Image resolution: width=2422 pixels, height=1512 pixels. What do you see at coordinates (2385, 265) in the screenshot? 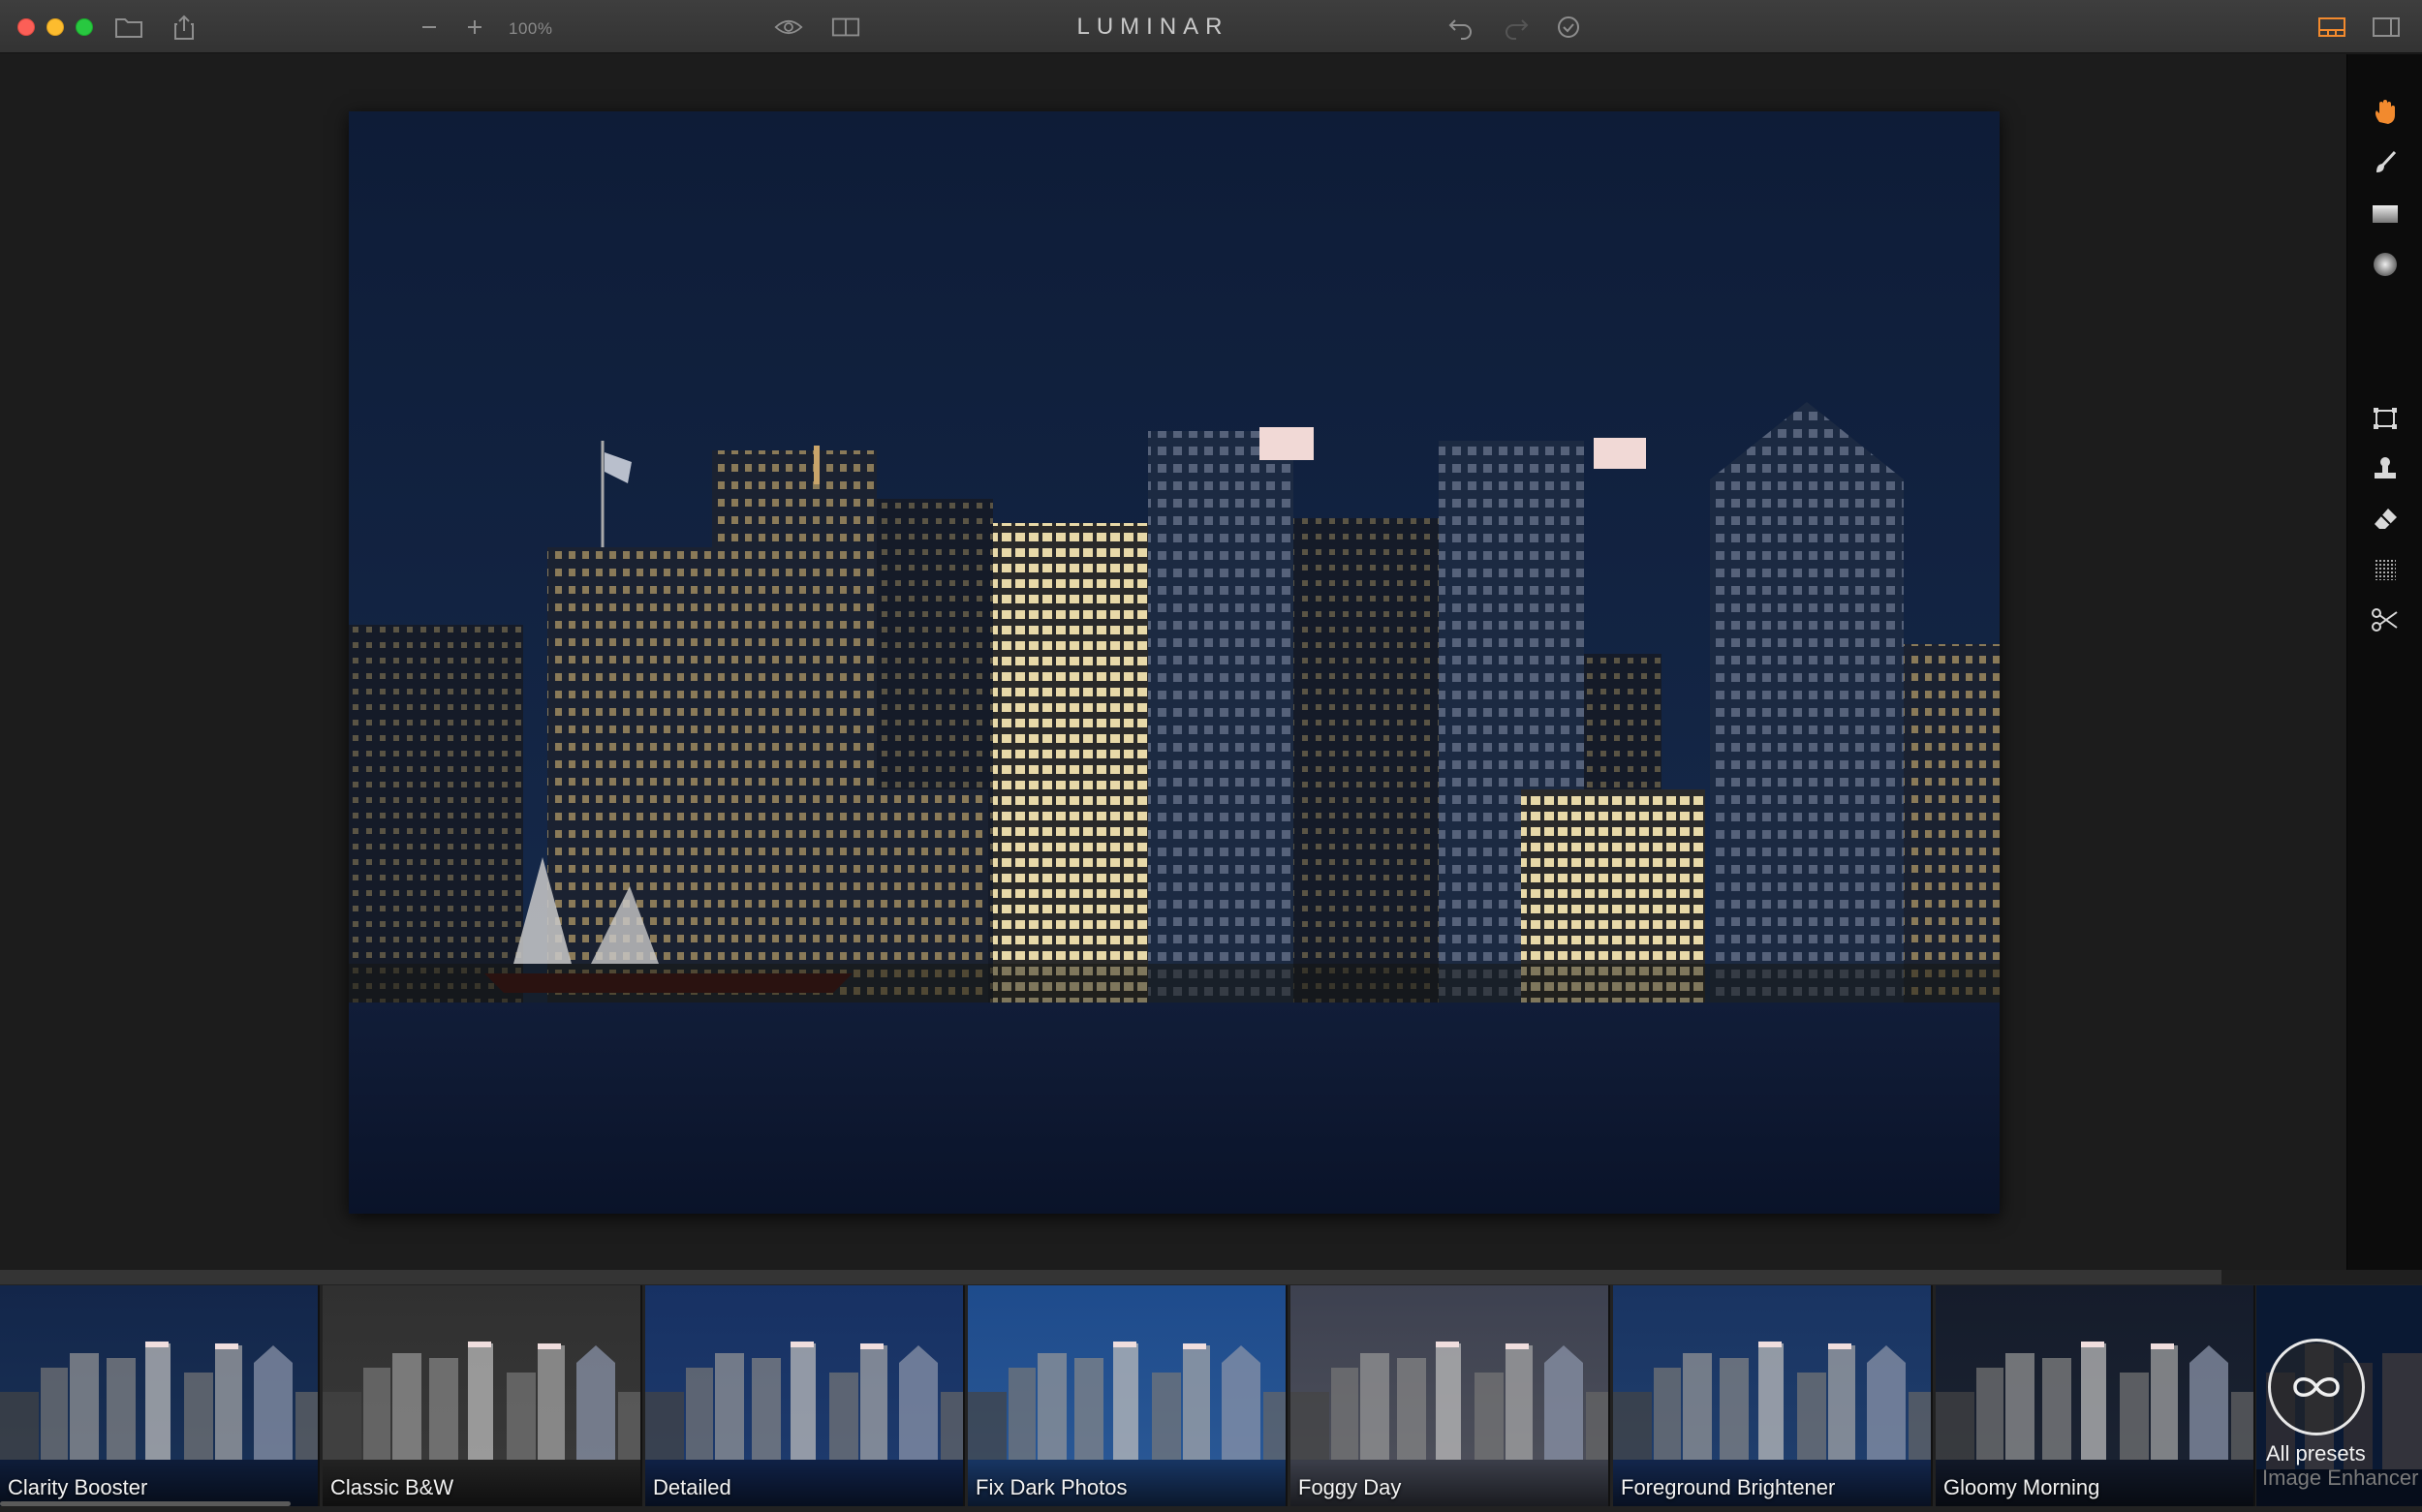
I see `radial-tool-icon` at bounding box center [2385, 265].